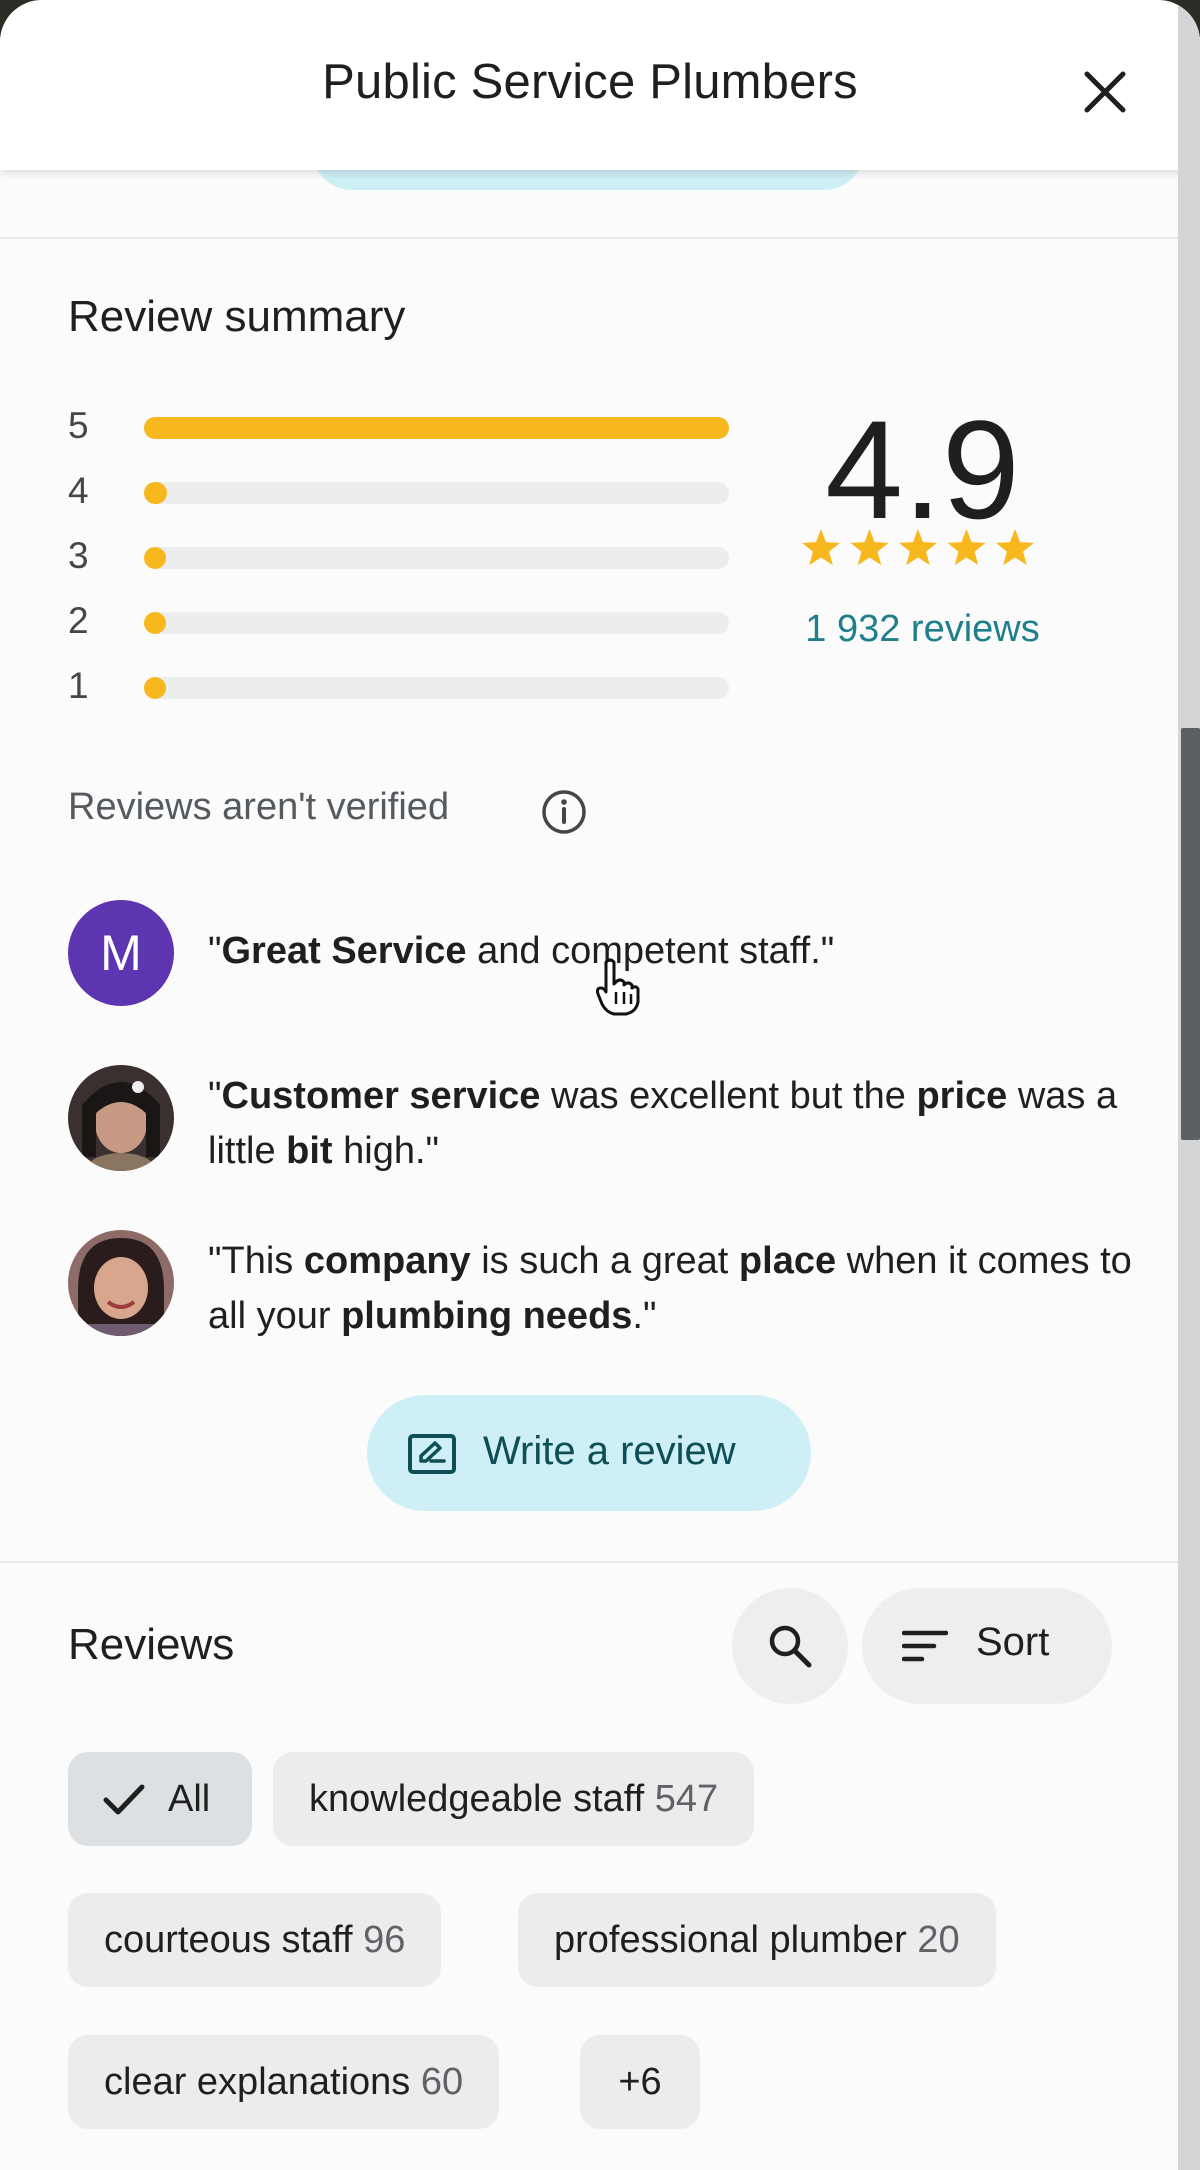 The width and height of the screenshot is (1200, 2170). Describe the element at coordinates (787, 1261) in the screenshot. I see `snippet-keyword: place` at that location.